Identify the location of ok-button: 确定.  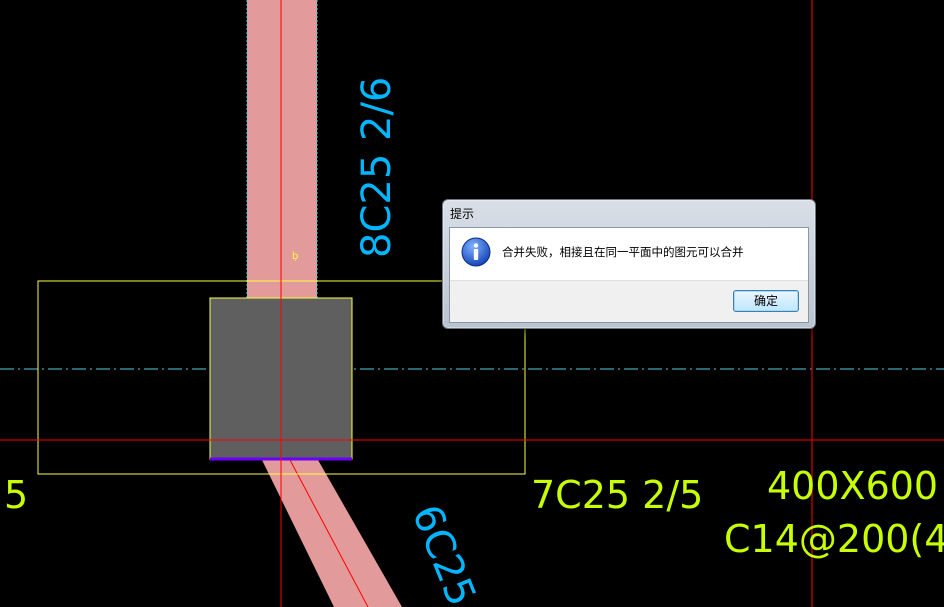
(766, 301).